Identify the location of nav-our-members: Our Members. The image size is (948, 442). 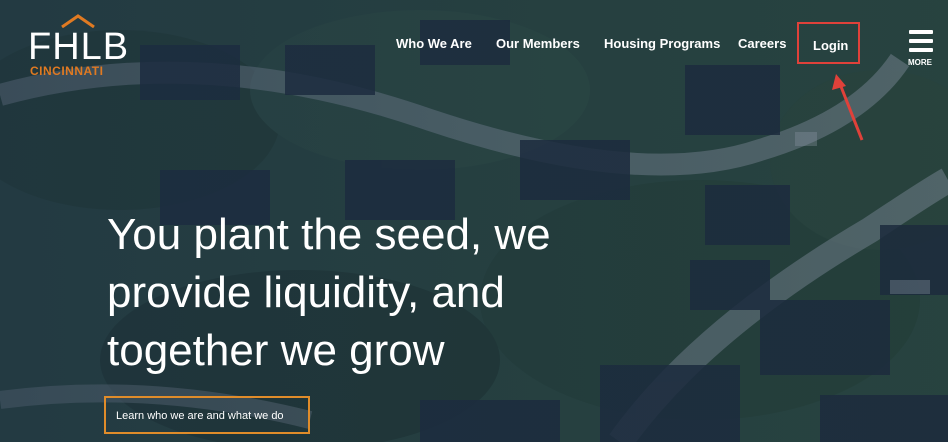
(538, 43).